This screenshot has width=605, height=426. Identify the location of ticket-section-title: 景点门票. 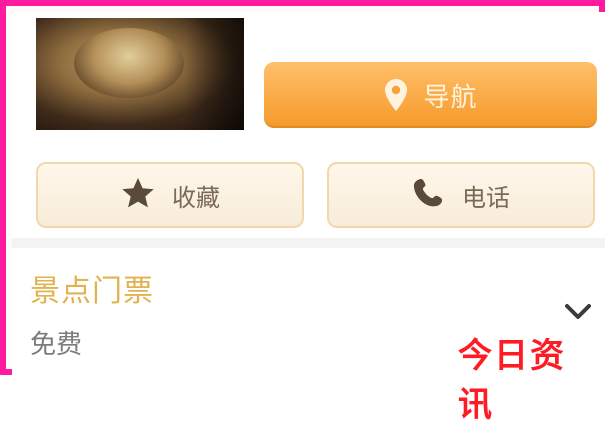
(92, 291).